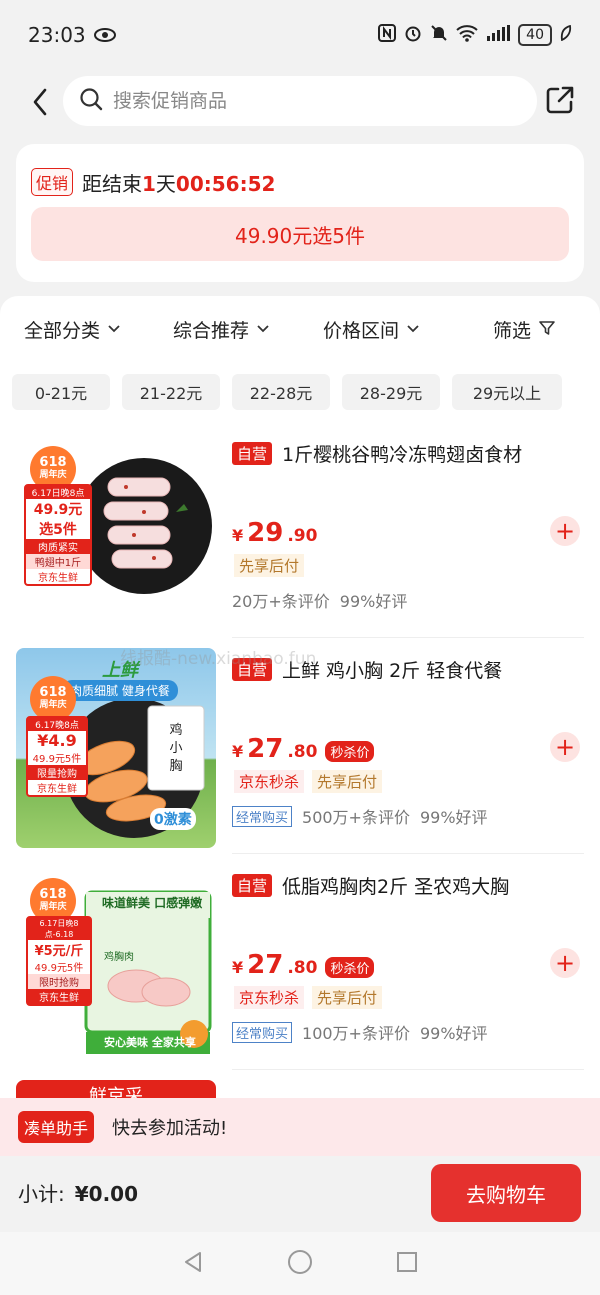  Describe the element at coordinates (40, 102) in the screenshot. I see `back-button` at that location.